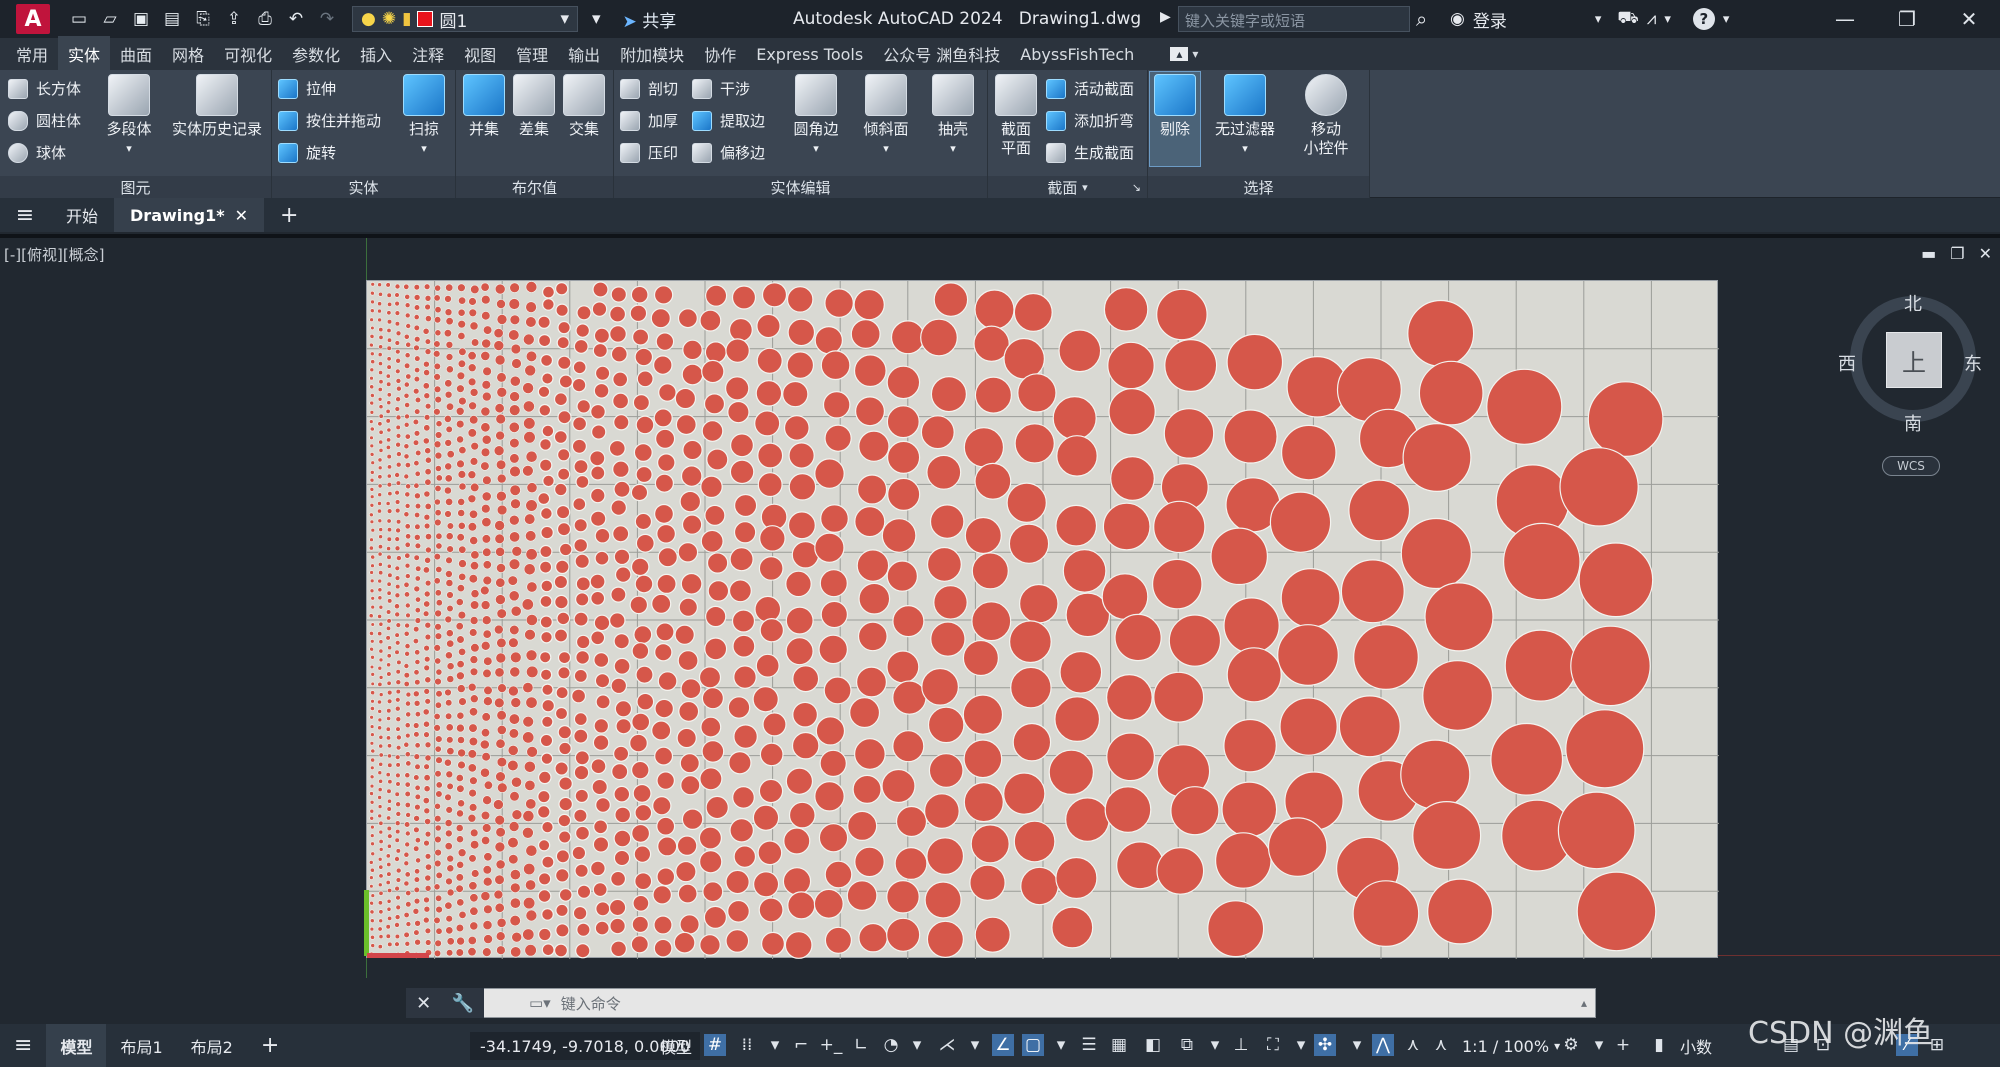 Image resolution: width=2000 pixels, height=1067 pixels. I want to click on panel-title: 截面 ▾ ↘, so click(1067, 187).